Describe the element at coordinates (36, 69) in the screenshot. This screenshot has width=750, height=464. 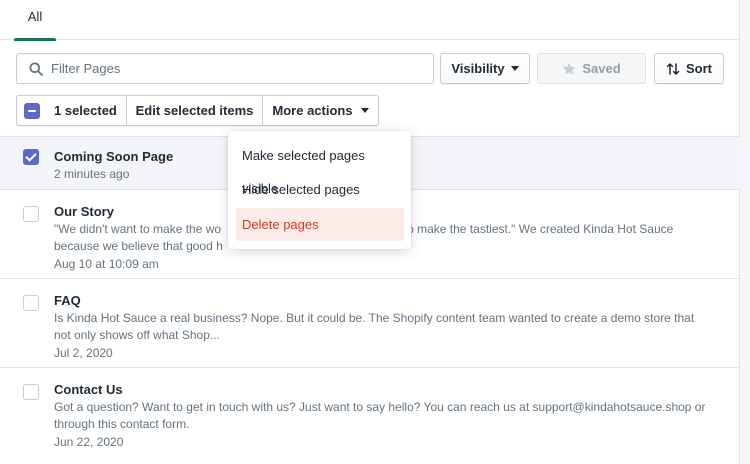
I see `search-icon` at that location.